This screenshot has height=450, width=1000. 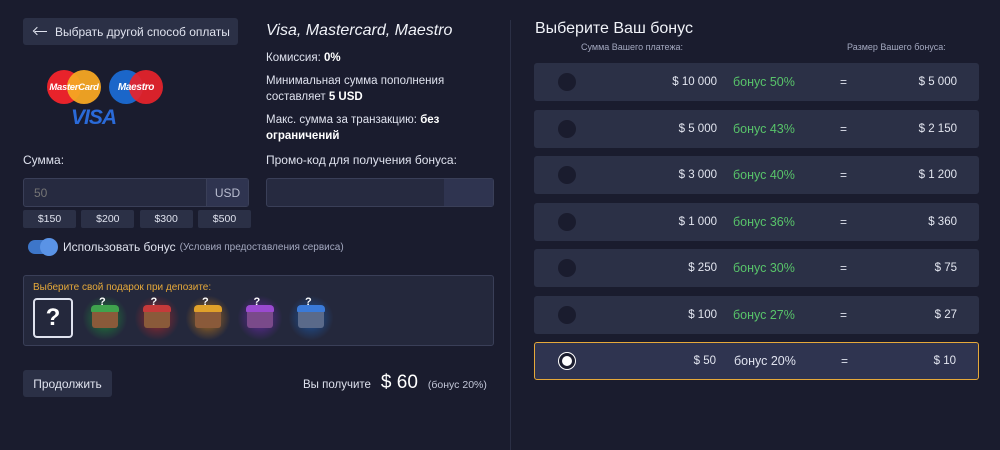 I want to click on bonus-percent: бонус 40%, so click(x=764, y=175).